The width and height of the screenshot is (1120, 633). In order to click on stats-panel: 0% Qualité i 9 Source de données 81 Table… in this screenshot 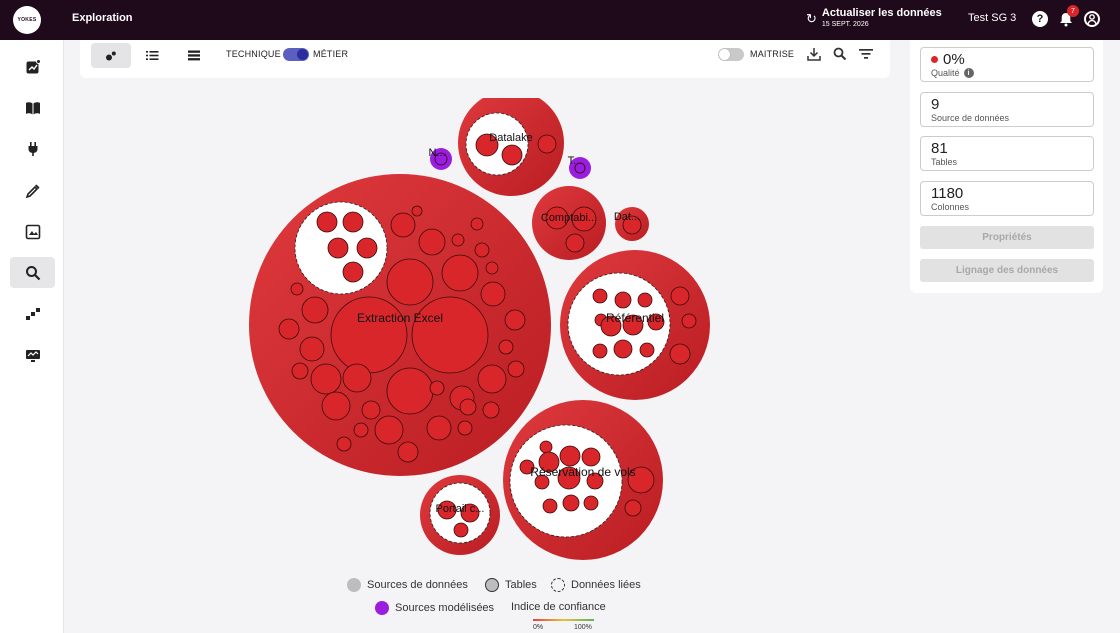, I will do `click(1006, 166)`.